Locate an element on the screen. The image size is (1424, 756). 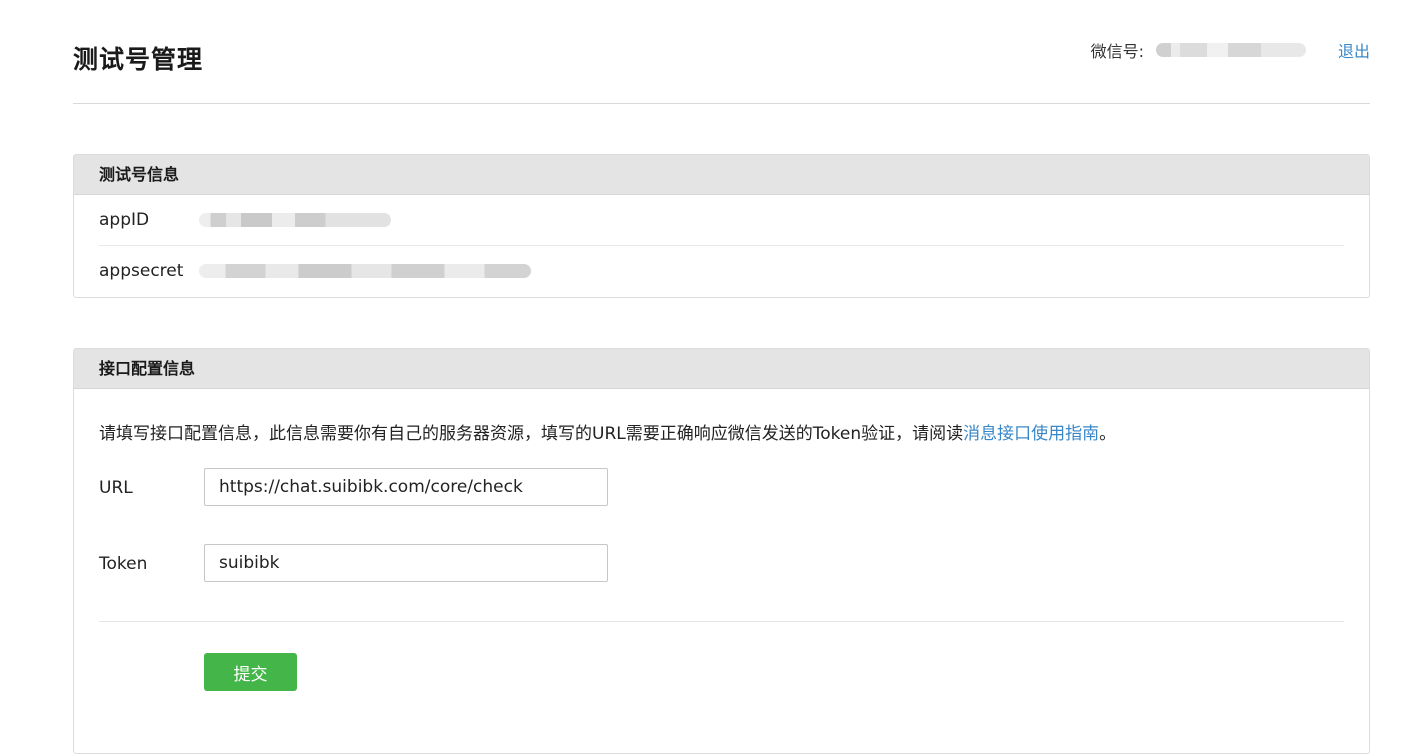
panel-title: 测试号信息 is located at coordinates (721, 175).